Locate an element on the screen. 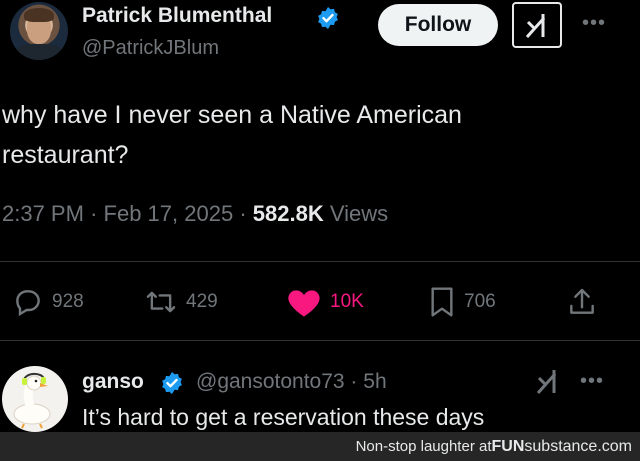 The image size is (640, 461). reply-more-options-icon: ••• is located at coordinates (592, 381).